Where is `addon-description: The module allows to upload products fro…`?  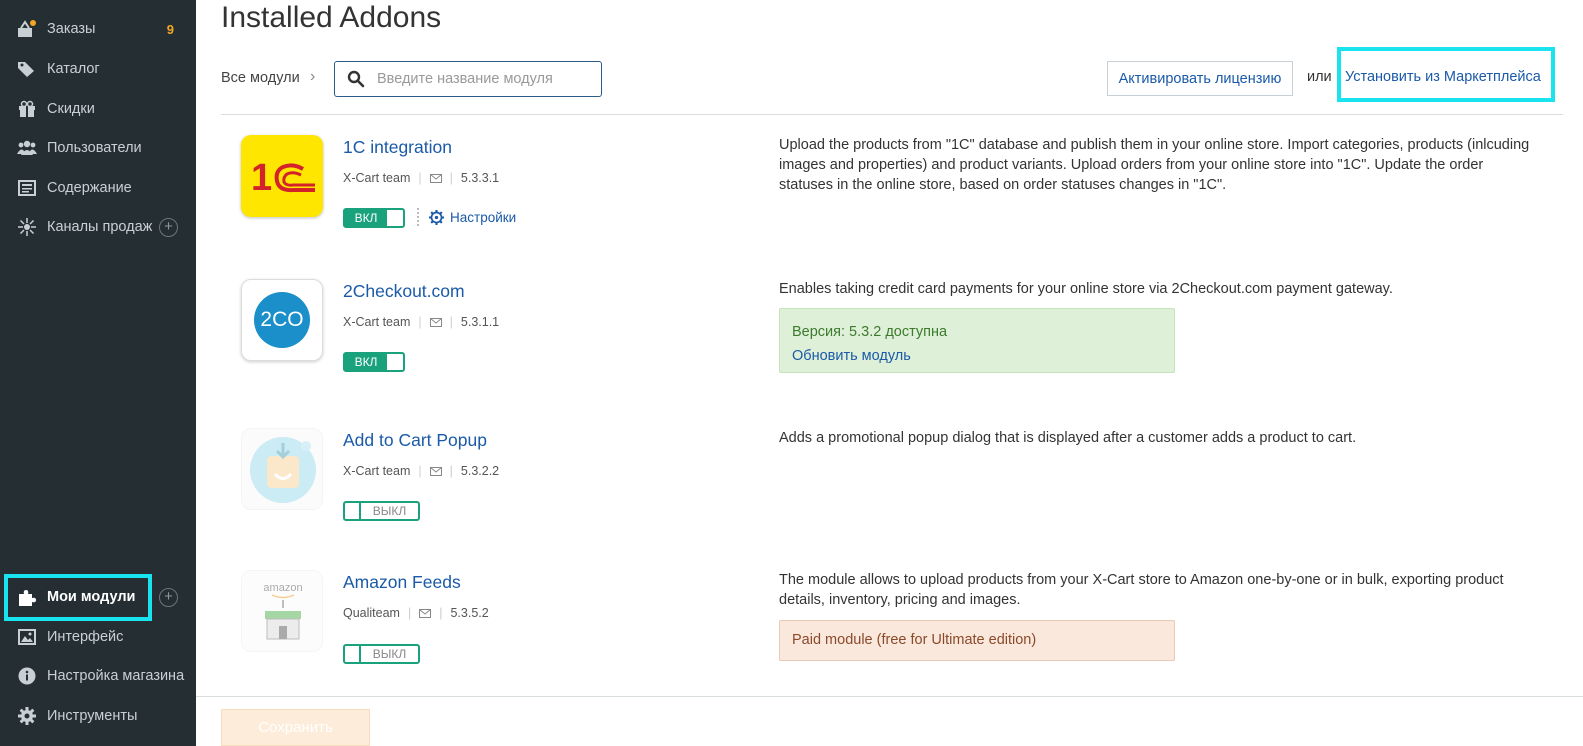
addon-description: The module allows to upload products fro… is located at coordinates (1141, 590).